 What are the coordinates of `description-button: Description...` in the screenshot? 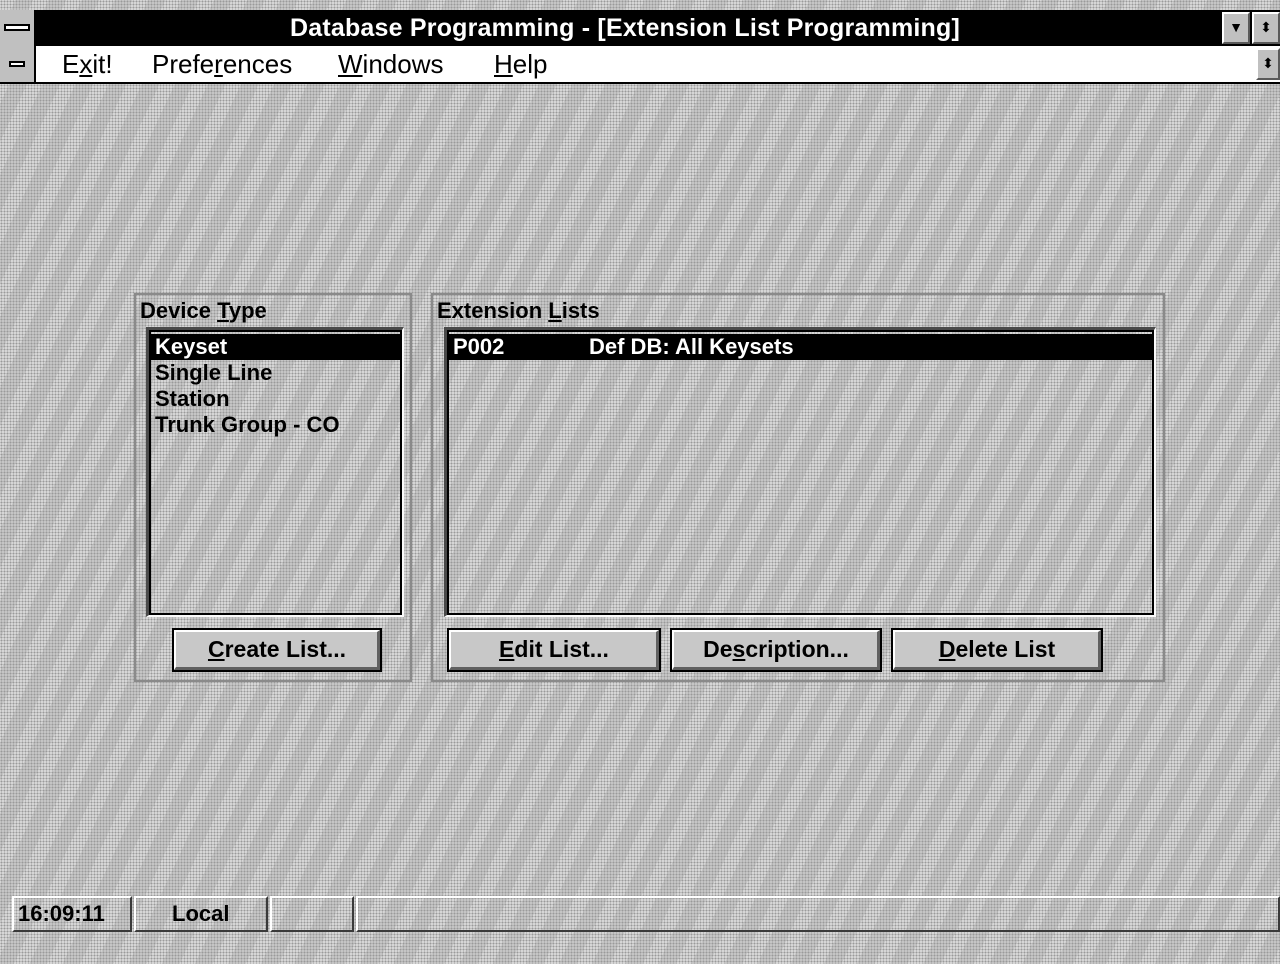 It's located at (776, 650).